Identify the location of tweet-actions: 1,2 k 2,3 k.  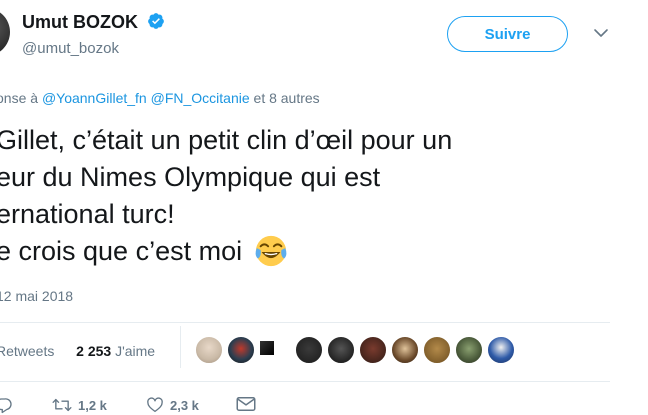
(324, 405).